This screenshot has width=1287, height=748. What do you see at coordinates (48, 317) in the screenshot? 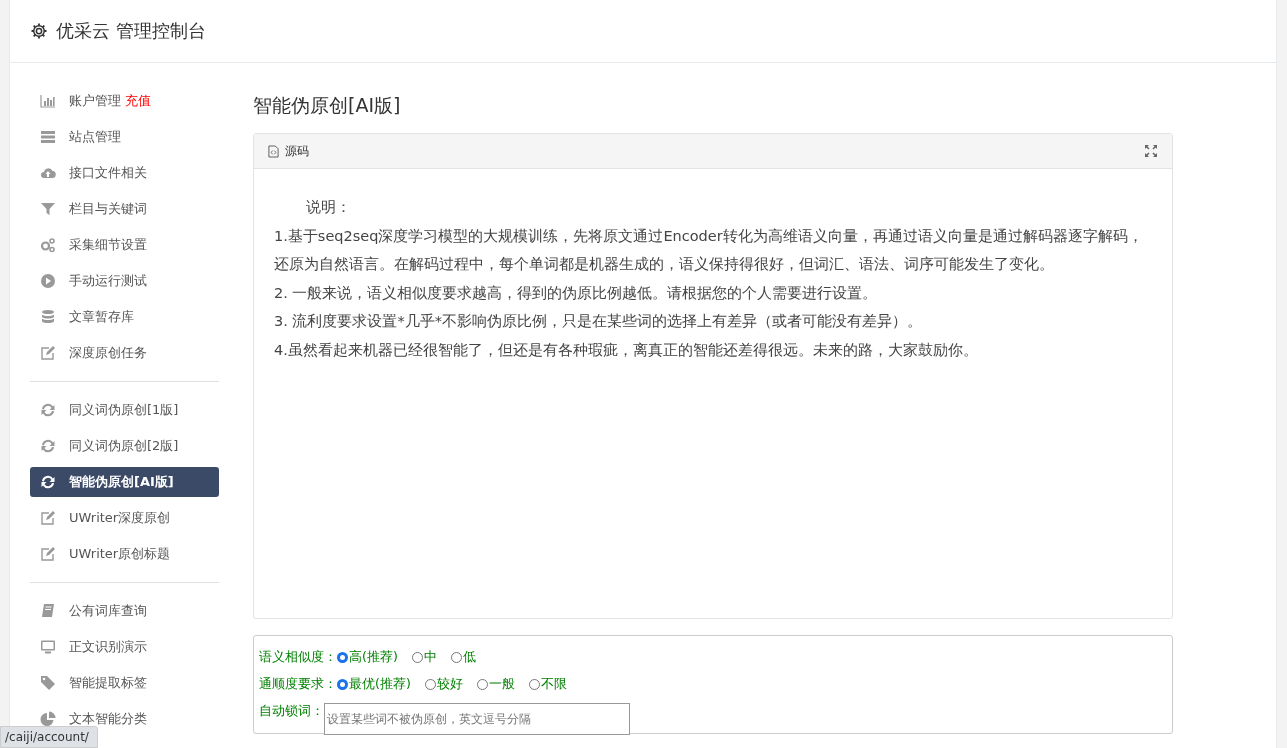
I see `database-icon` at bounding box center [48, 317].